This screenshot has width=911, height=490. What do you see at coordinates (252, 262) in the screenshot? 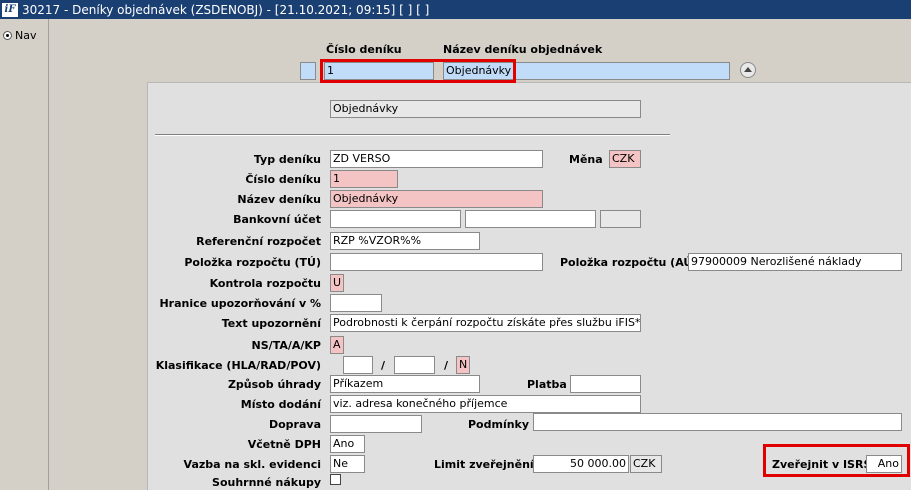
I see `label-polozka-tu: Položka rozpočtu (TÚ)` at bounding box center [252, 262].